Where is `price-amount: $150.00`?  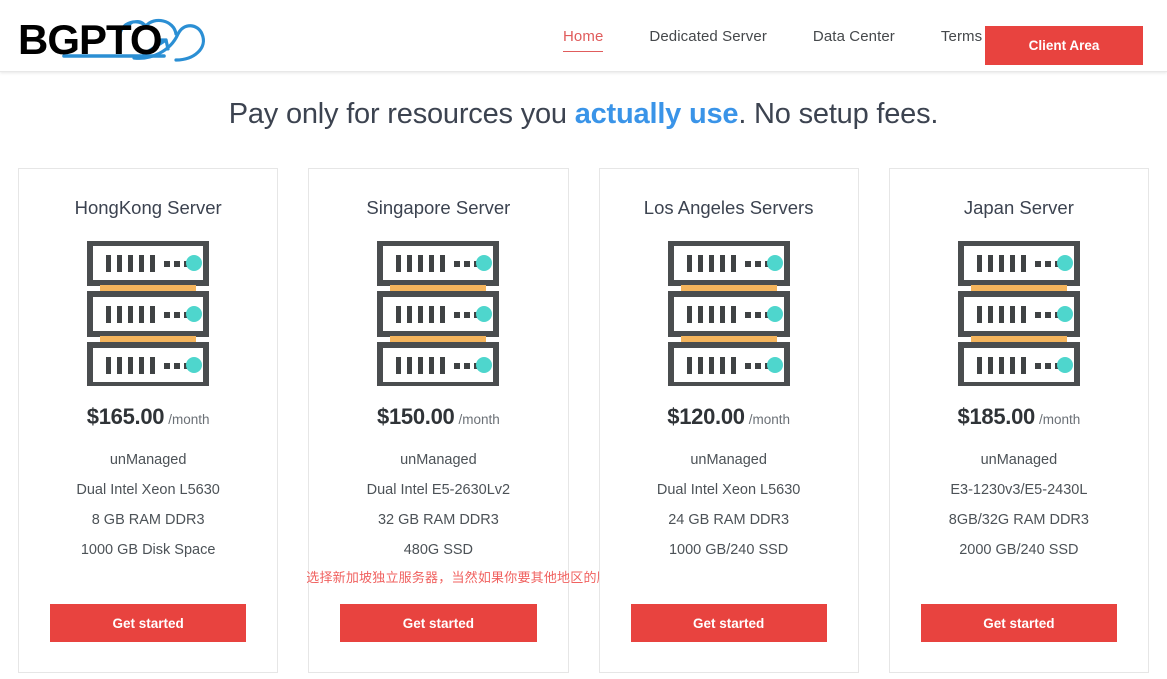 price-amount: $150.00 is located at coordinates (416, 416).